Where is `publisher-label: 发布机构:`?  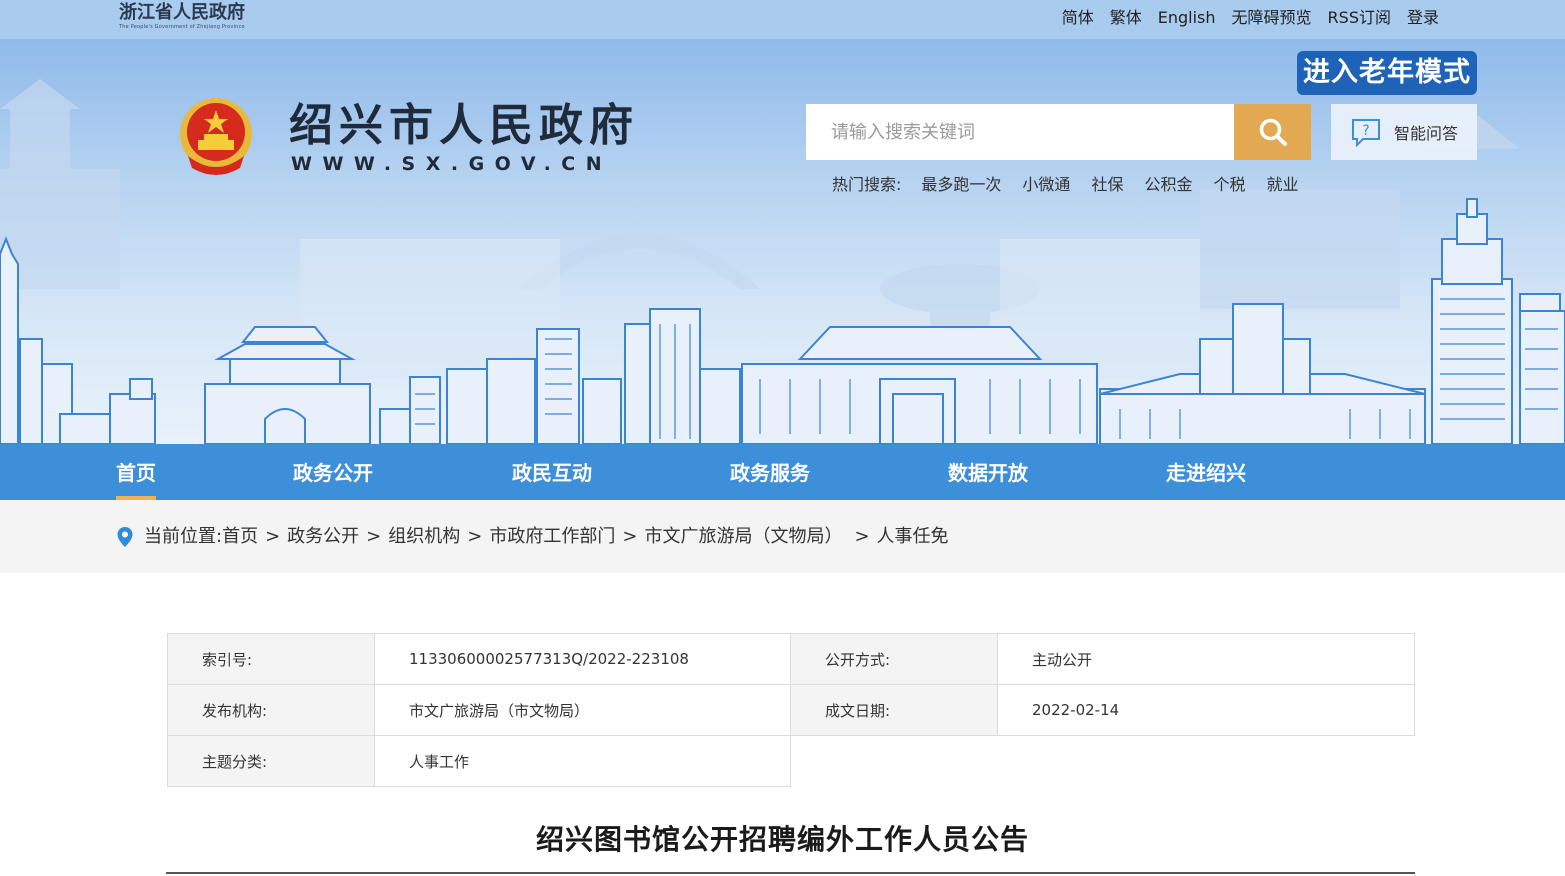
publisher-label: 发布机构: is located at coordinates (235, 710).